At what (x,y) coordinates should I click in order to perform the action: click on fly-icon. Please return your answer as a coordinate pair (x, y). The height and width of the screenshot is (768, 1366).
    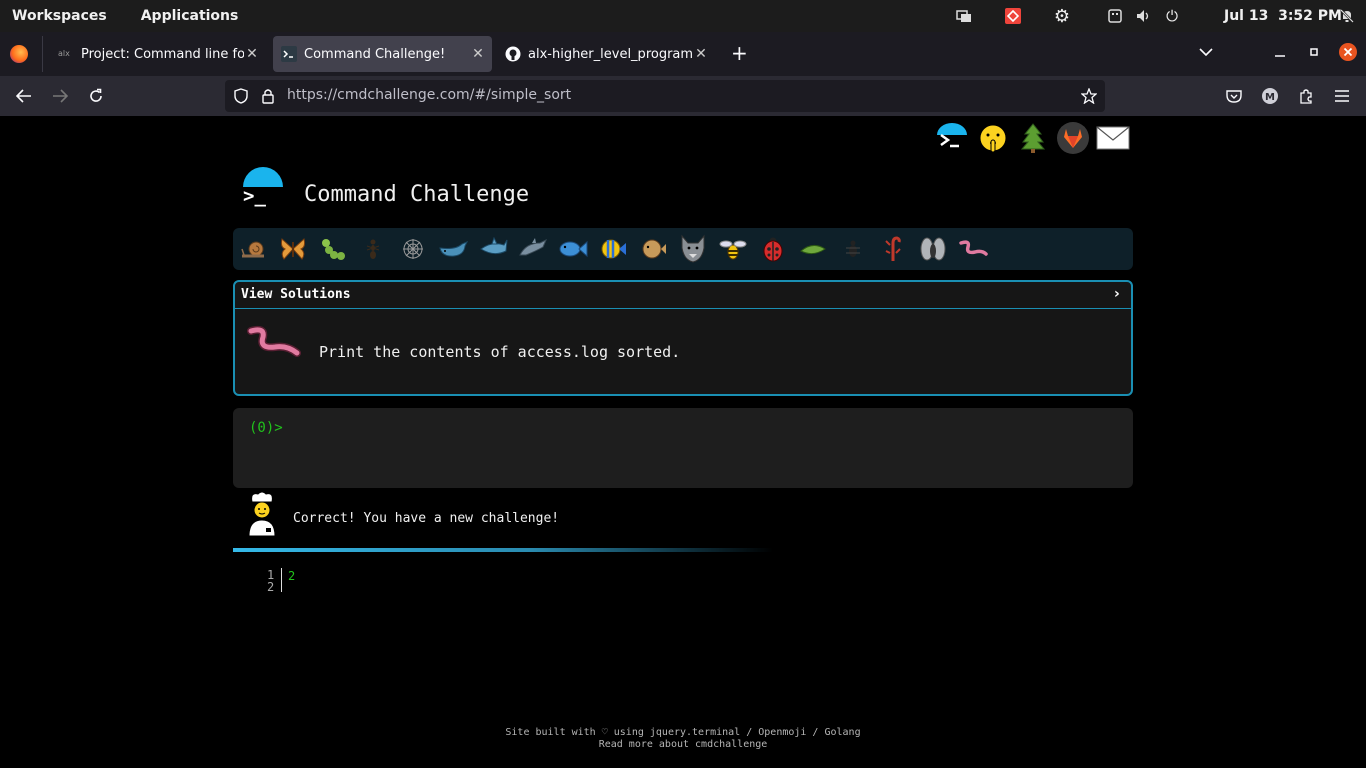
    Looking at the image, I should click on (933, 249).